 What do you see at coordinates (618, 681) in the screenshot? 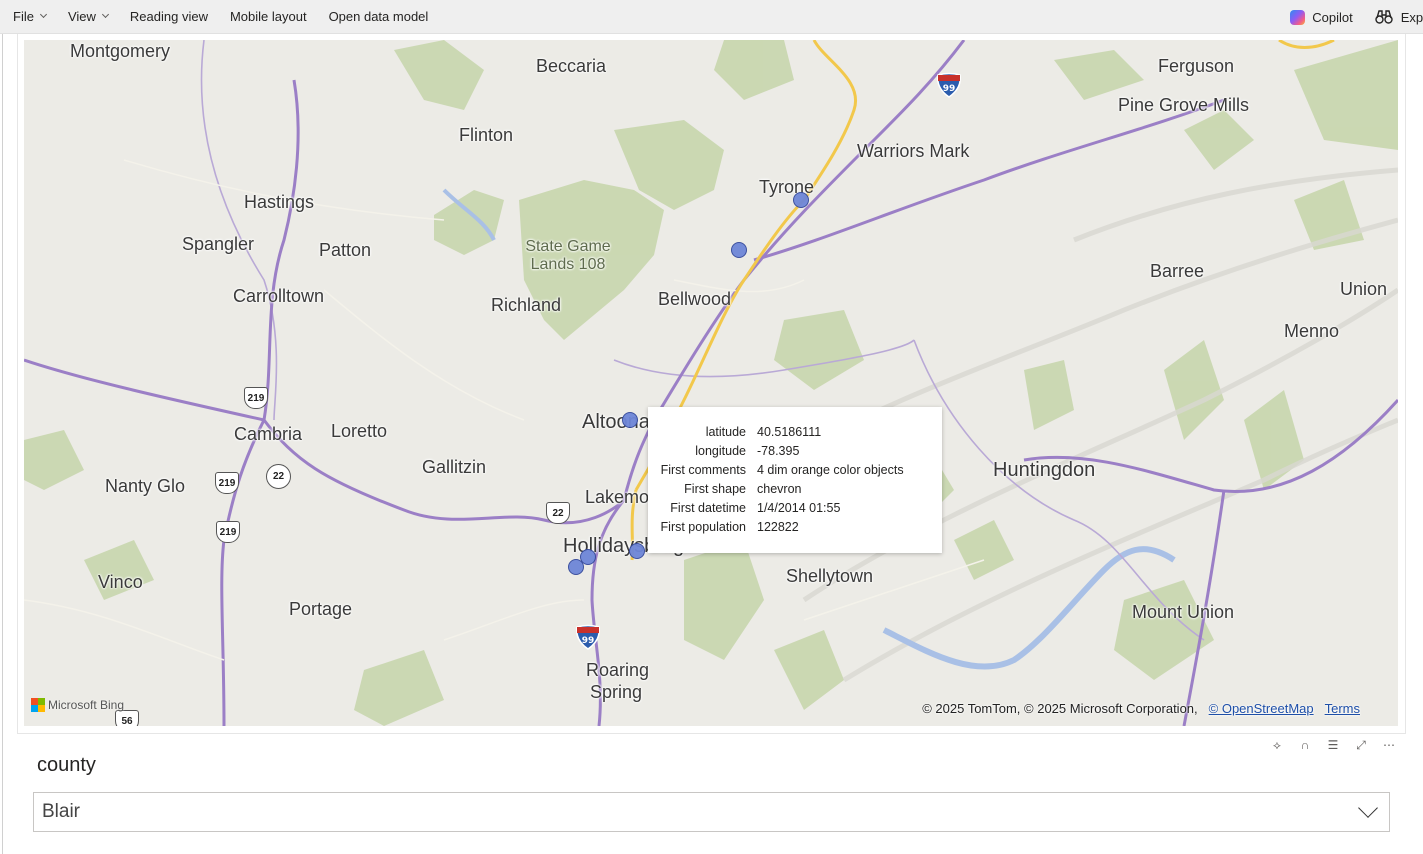
I see `place-label: Roaring Spring` at bounding box center [618, 681].